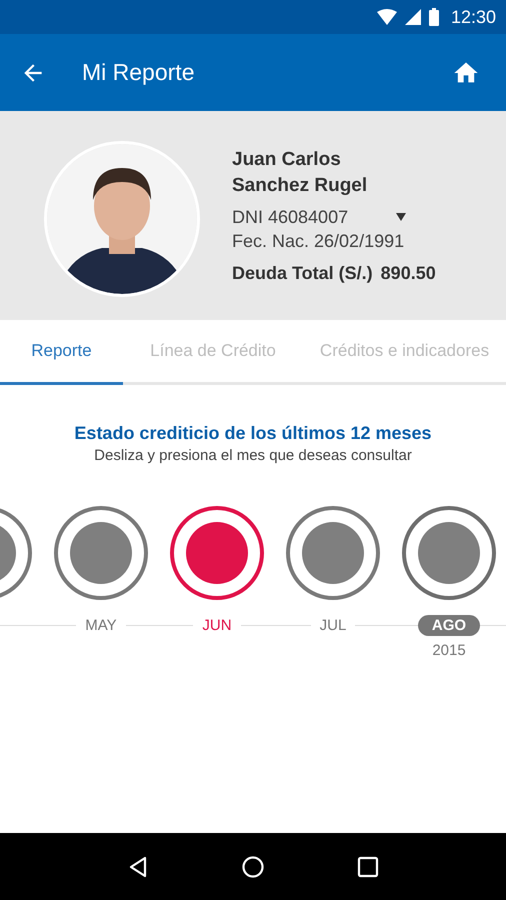  Describe the element at coordinates (404, 352) in the screenshot. I see `tab: Créditos e indicadores` at that location.